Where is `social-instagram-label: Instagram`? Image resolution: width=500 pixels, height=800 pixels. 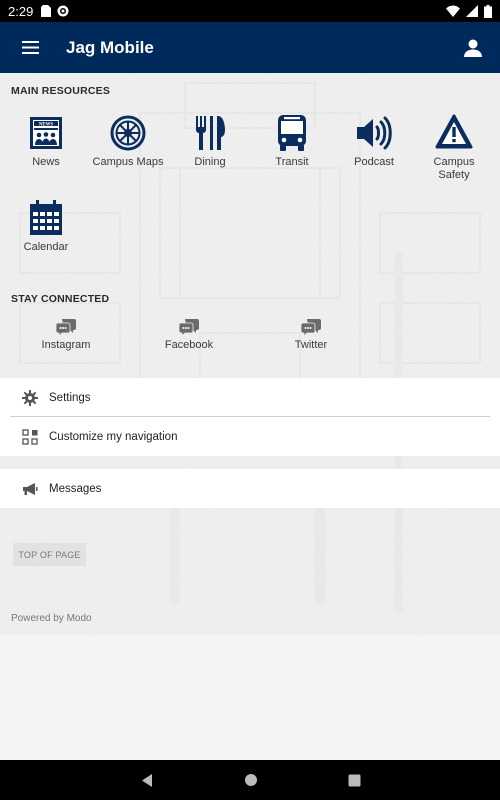
social-instagram-label: Instagram is located at coordinates (66, 345).